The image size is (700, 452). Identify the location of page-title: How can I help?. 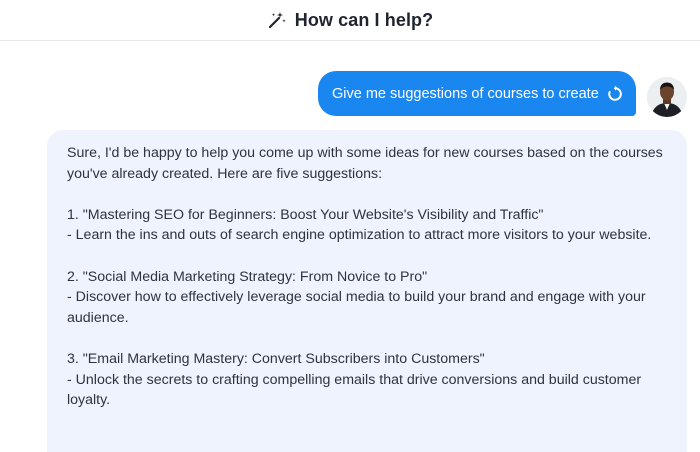
(364, 19).